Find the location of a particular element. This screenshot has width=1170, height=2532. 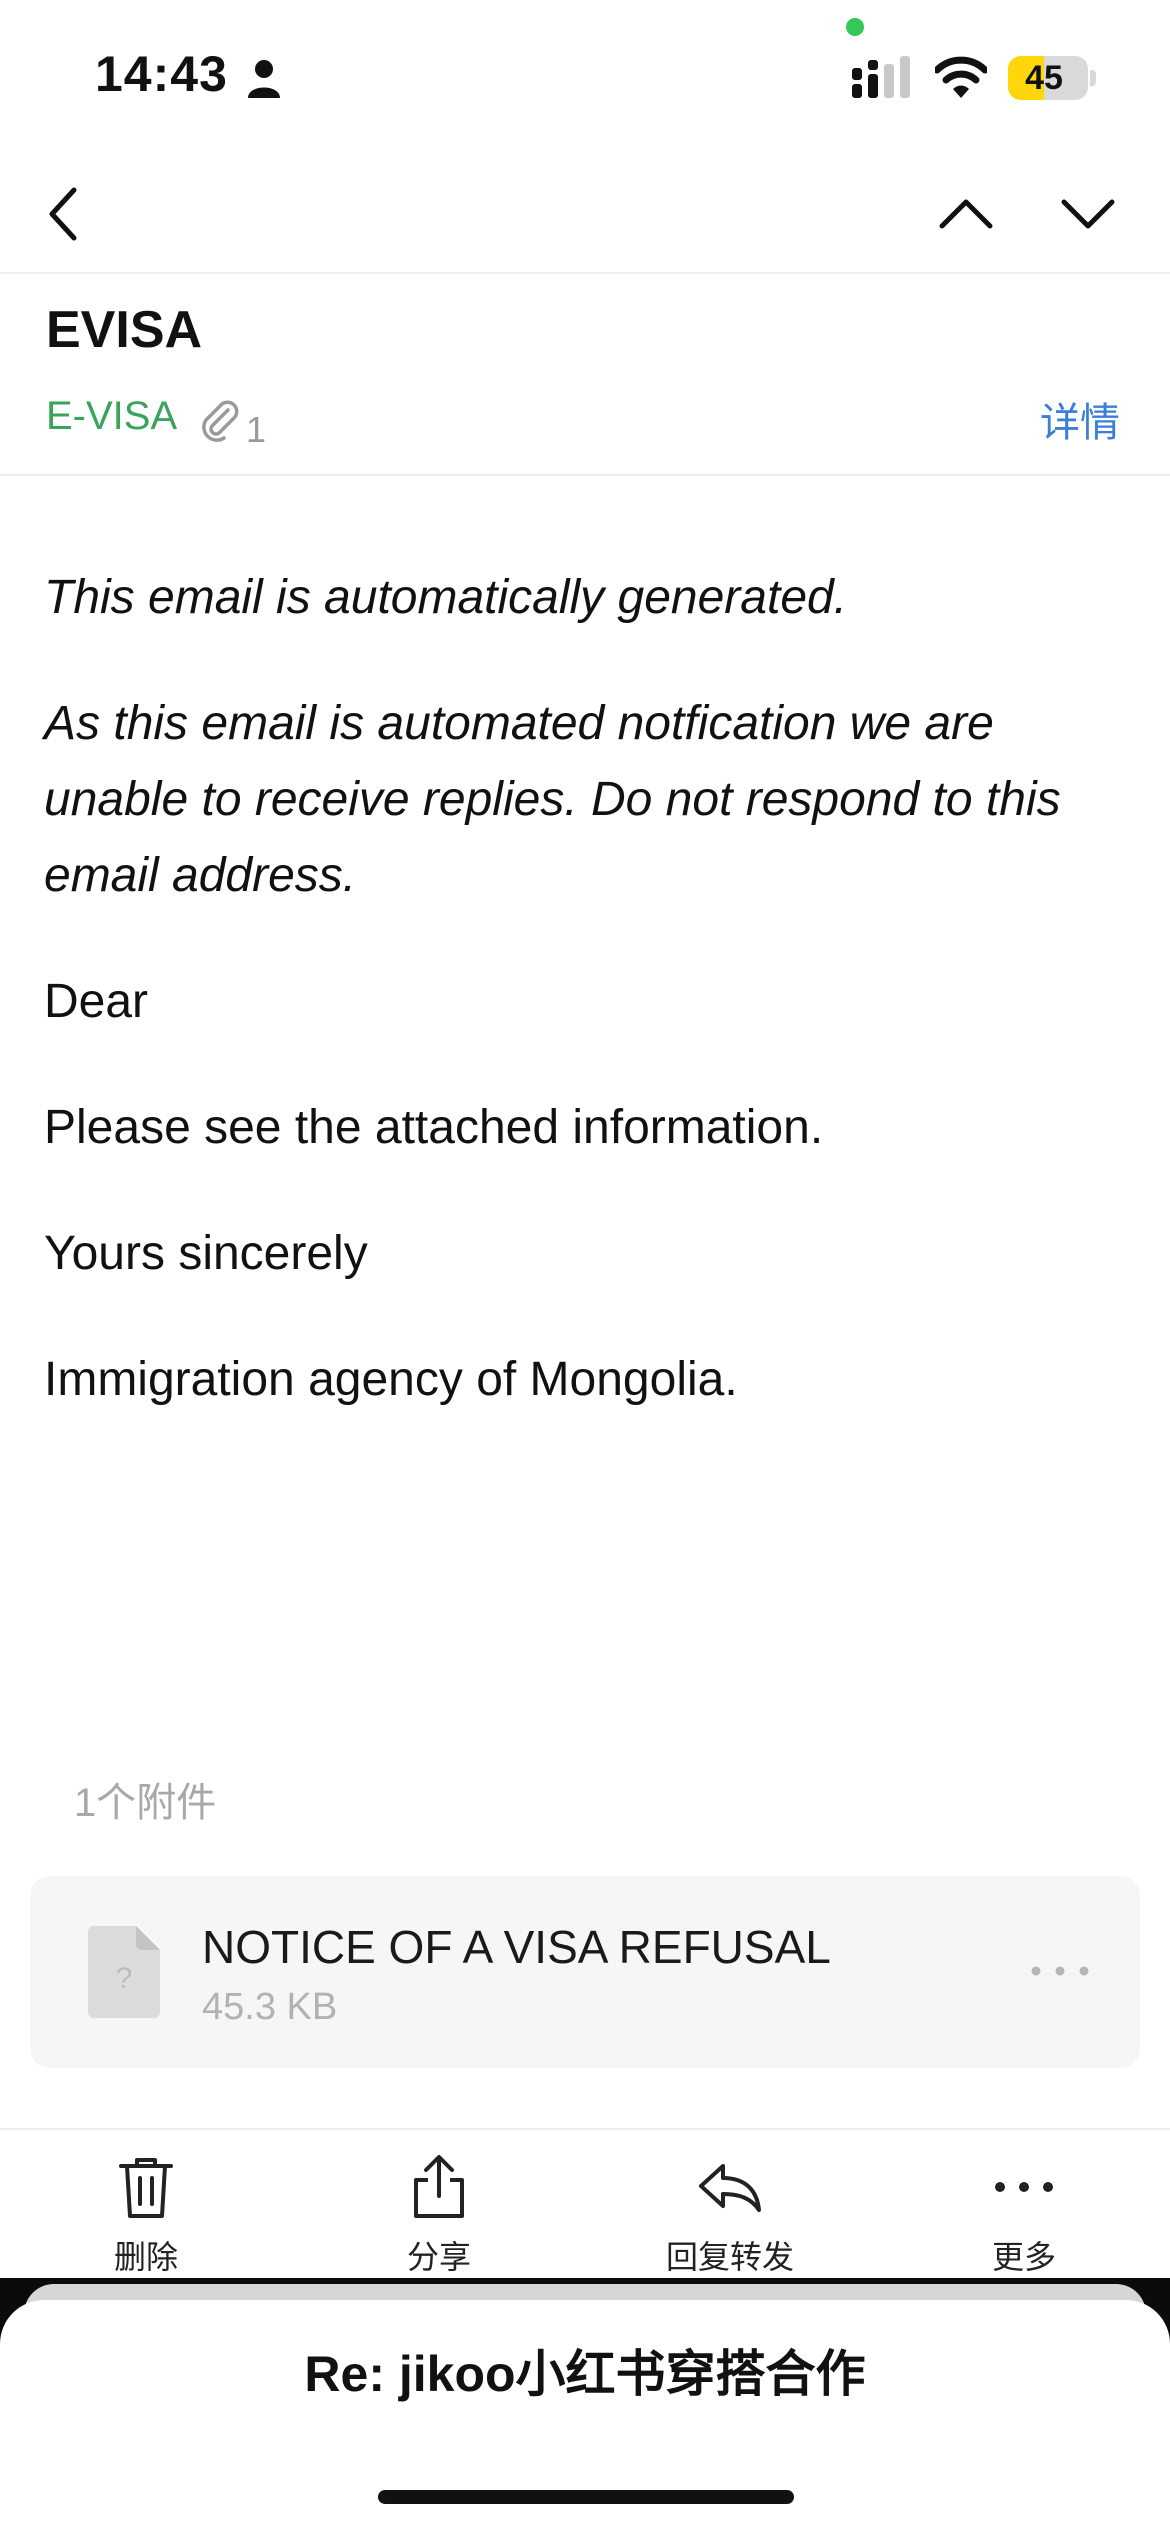

privacy-indicator-dot is located at coordinates (855, 27).